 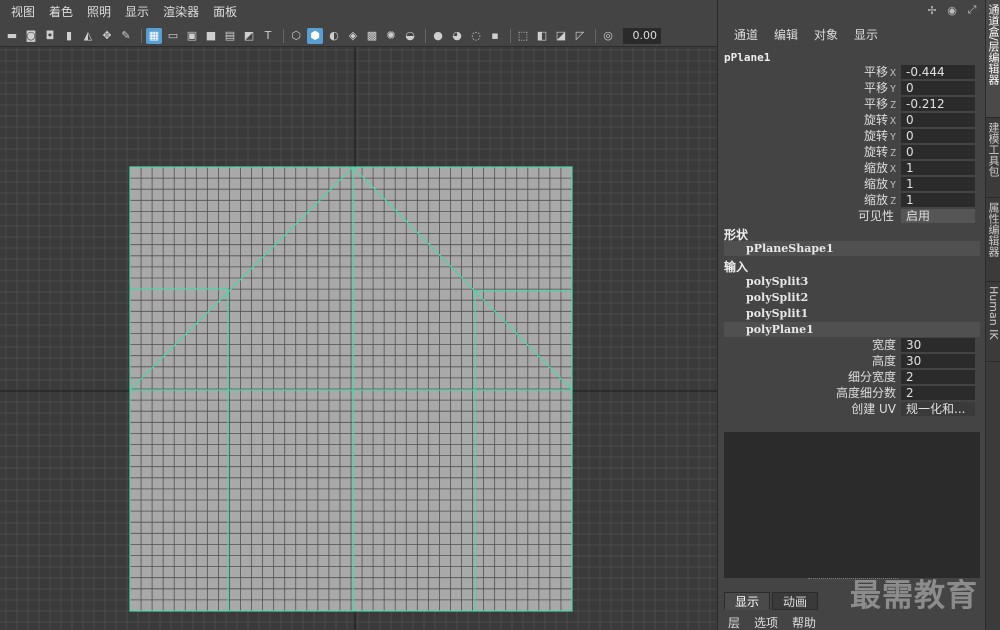 What do you see at coordinates (952, 10) in the screenshot?
I see `user-icon: ◉` at bounding box center [952, 10].